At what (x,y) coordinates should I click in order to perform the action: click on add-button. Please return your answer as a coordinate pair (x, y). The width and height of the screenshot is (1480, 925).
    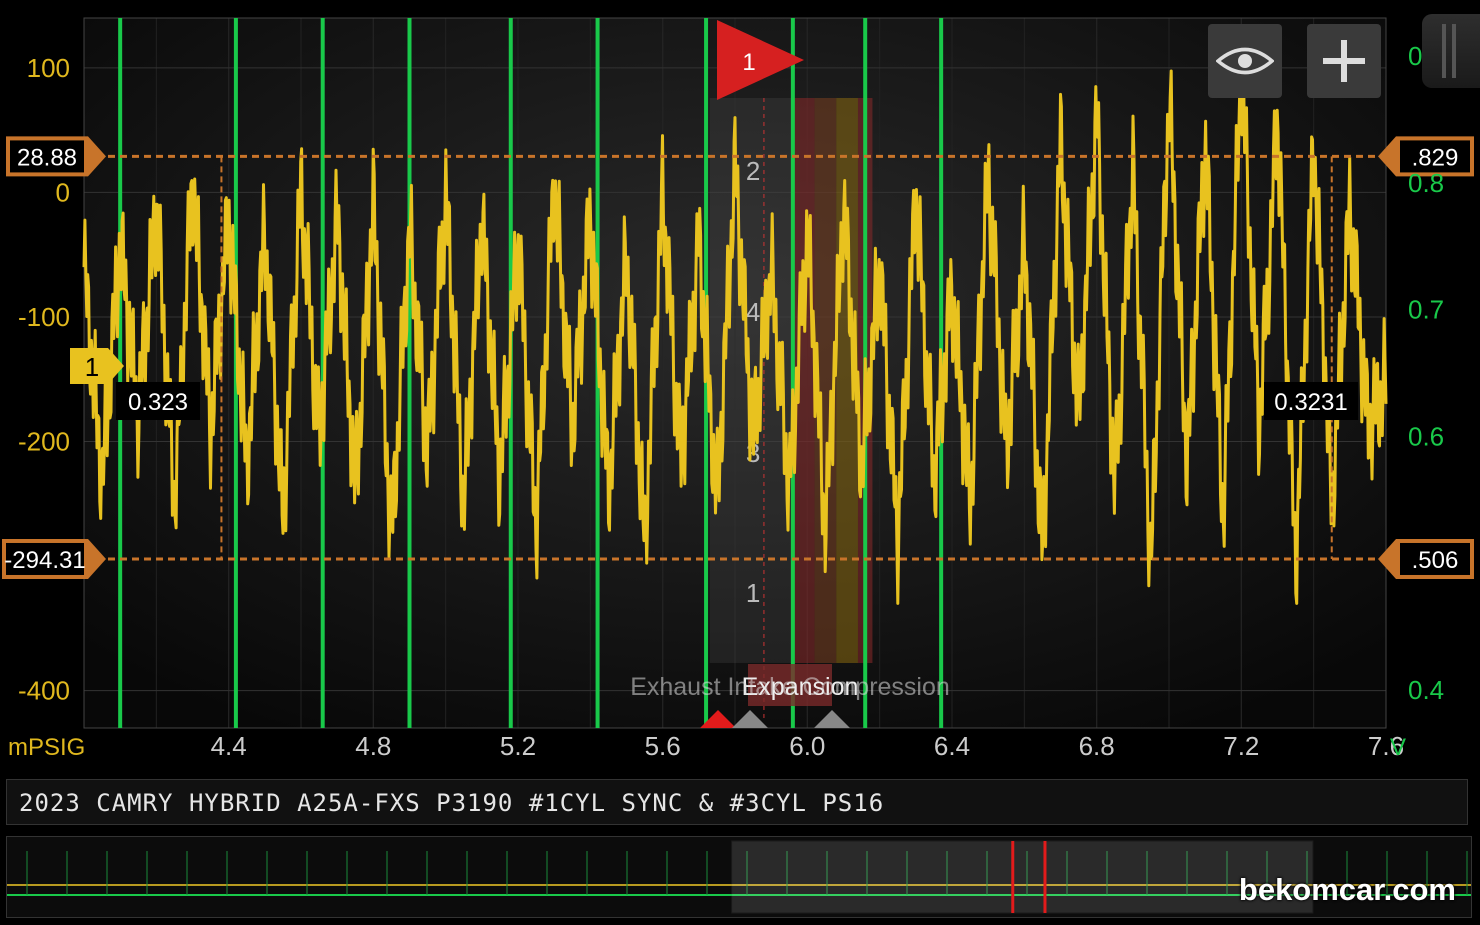
    Looking at the image, I should click on (1344, 61).